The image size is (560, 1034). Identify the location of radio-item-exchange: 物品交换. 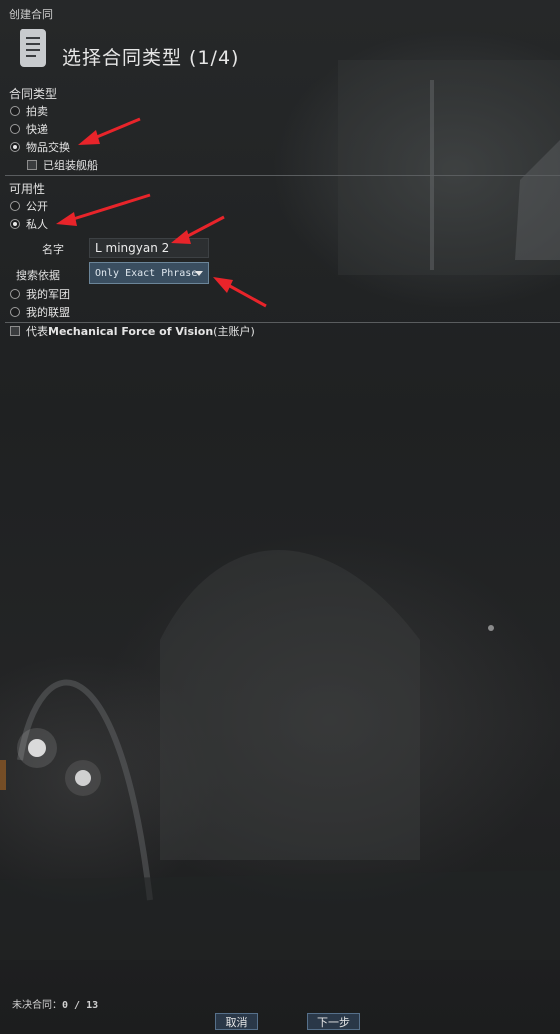
(40, 147).